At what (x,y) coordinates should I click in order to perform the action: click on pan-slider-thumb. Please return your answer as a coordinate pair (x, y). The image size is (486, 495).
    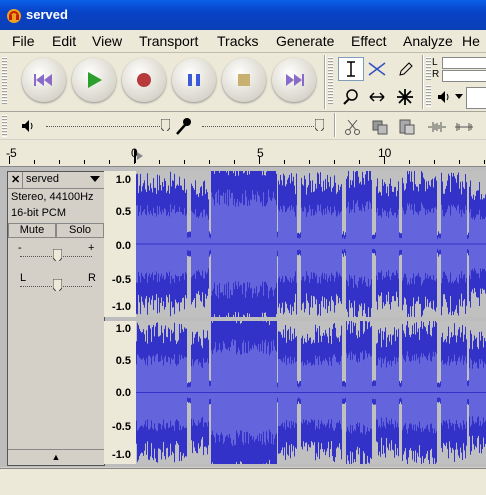
    Looking at the image, I should click on (57, 285).